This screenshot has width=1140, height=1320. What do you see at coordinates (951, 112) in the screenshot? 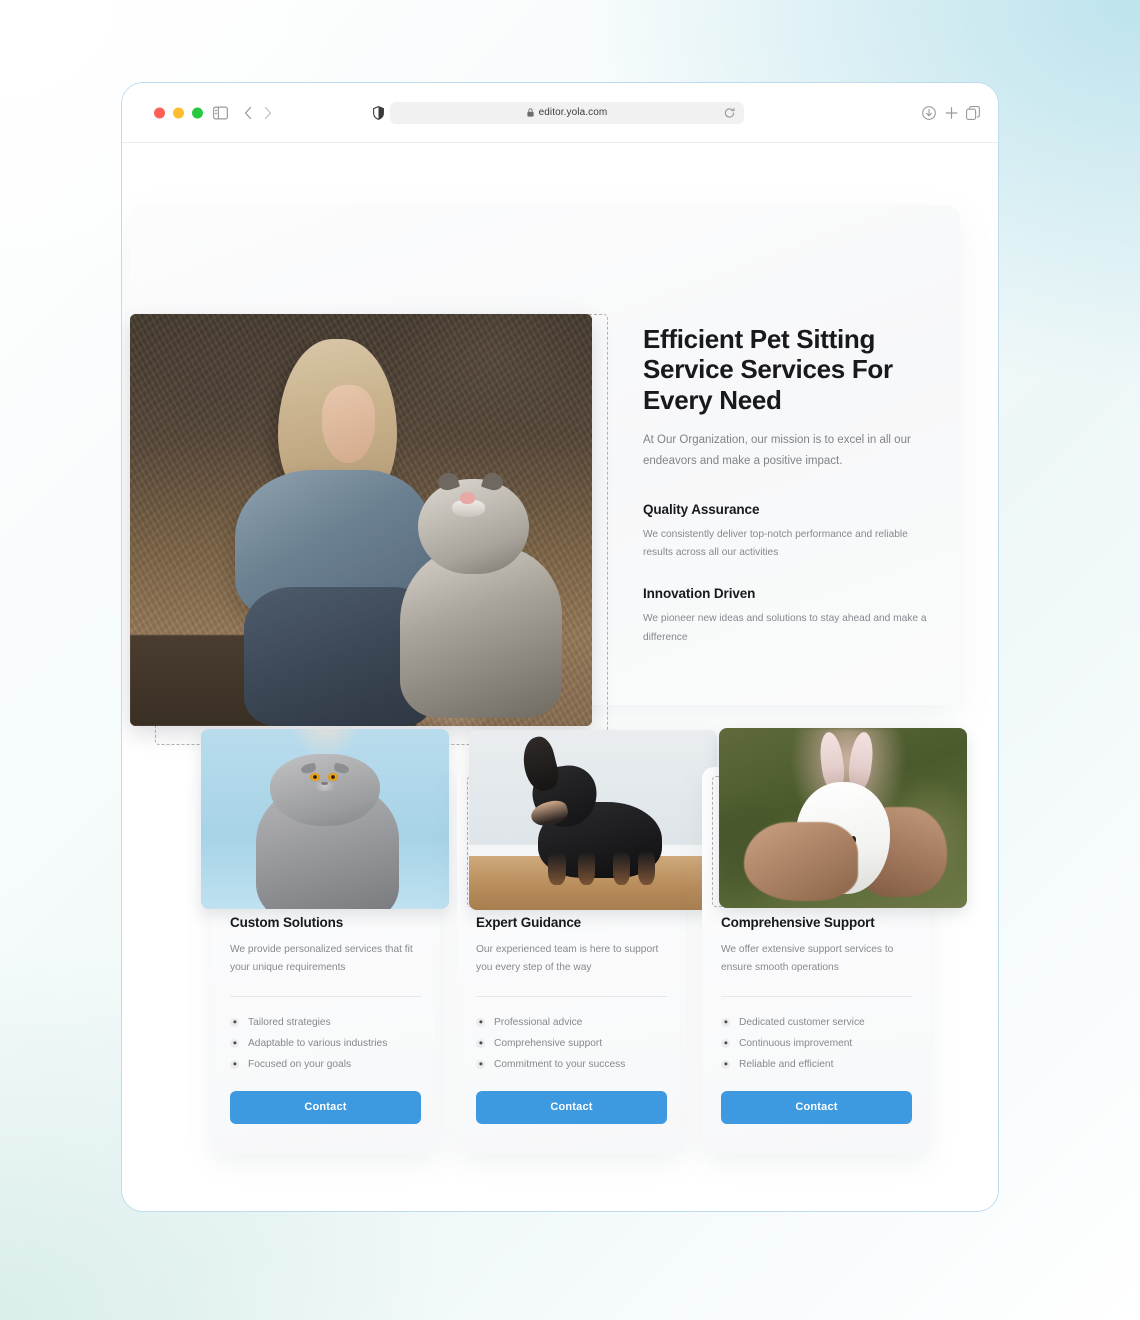
I see `plus-icon` at bounding box center [951, 112].